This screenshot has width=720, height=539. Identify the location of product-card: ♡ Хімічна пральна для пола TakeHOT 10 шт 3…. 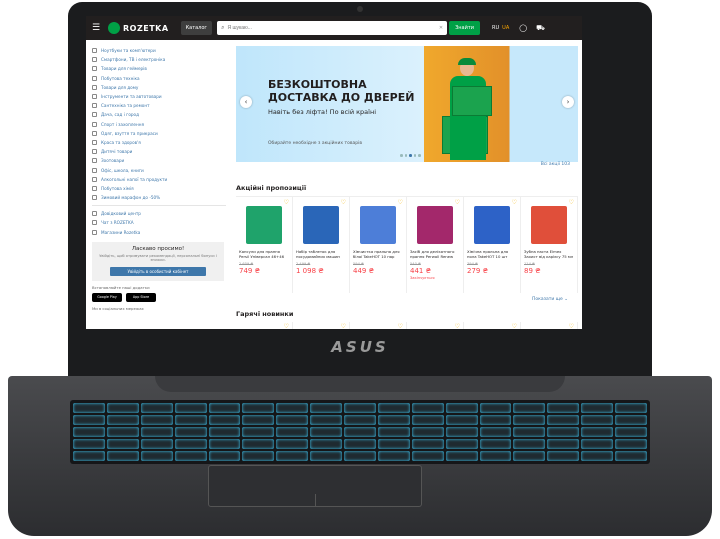
(492, 245).